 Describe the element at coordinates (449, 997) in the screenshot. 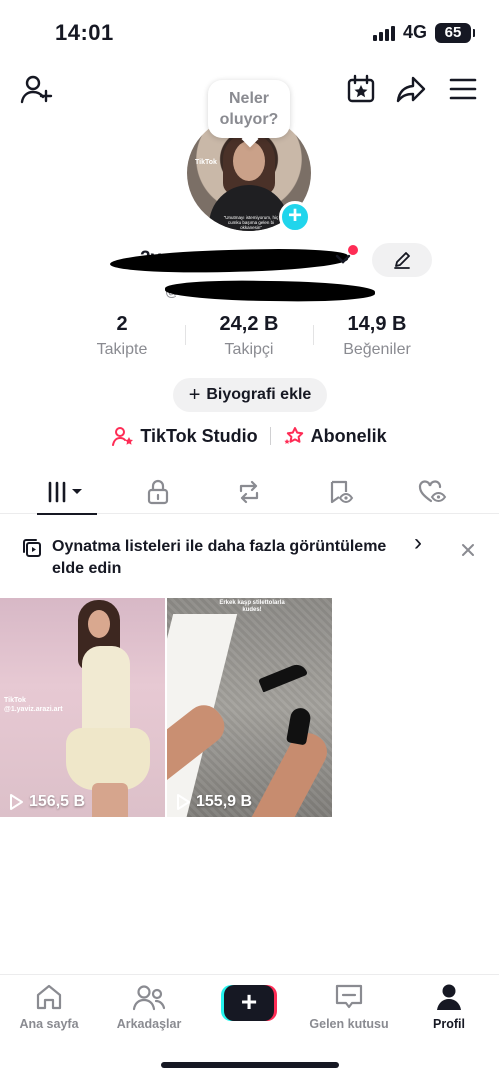

I see `profile-icon` at that location.